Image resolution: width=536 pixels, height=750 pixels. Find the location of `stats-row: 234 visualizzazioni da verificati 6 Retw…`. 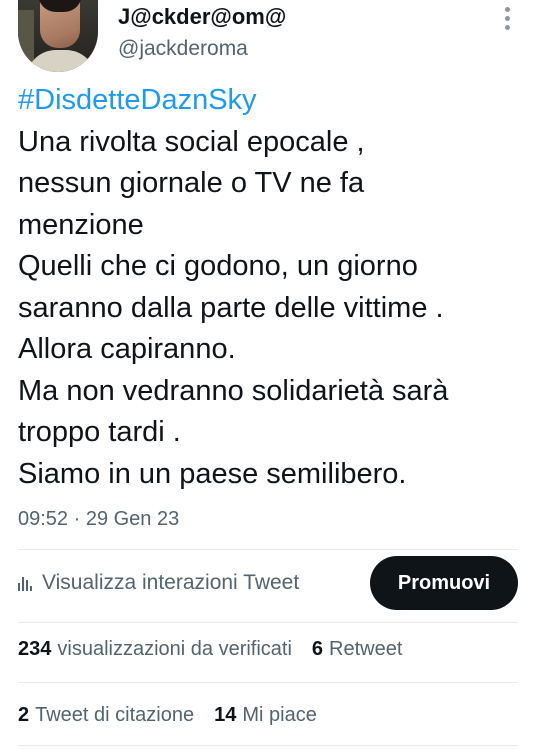

stats-row: 234 visualizzazioni da verificati 6 Retw… is located at coordinates (220, 649).